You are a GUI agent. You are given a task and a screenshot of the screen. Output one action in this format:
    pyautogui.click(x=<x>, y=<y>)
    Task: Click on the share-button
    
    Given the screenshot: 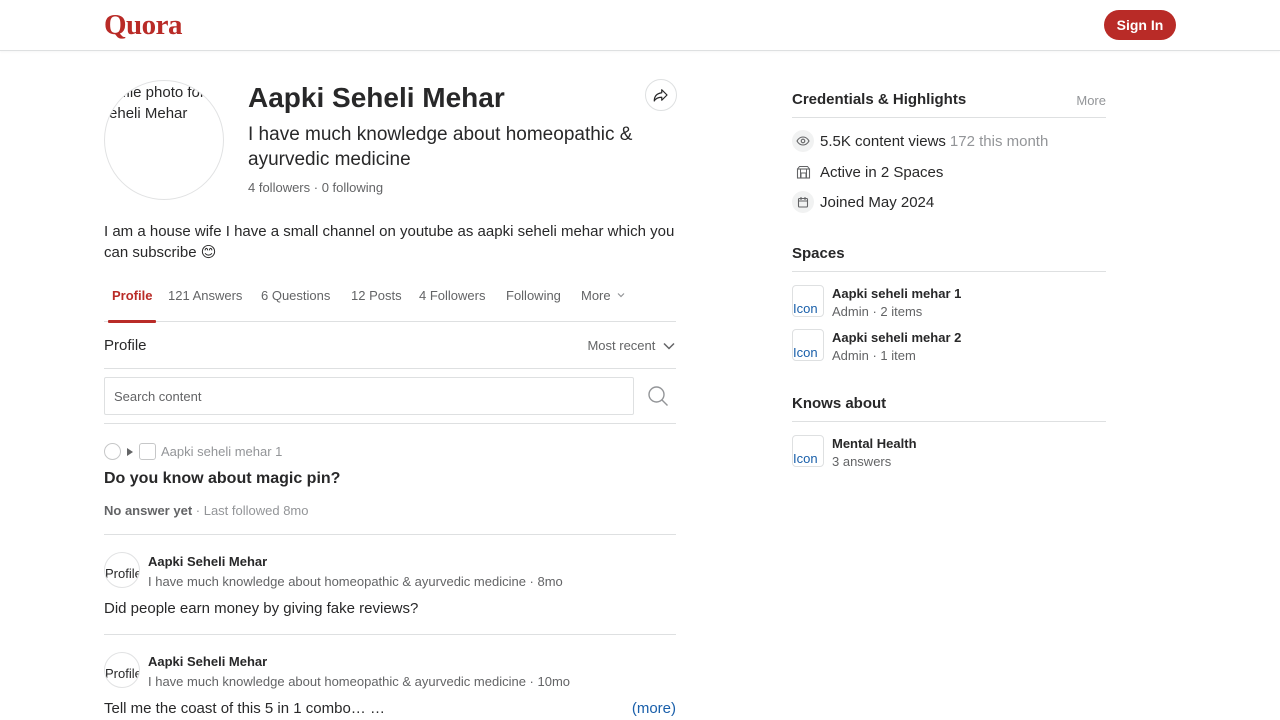 What is the action you would take?
    pyautogui.click(x=661, y=95)
    